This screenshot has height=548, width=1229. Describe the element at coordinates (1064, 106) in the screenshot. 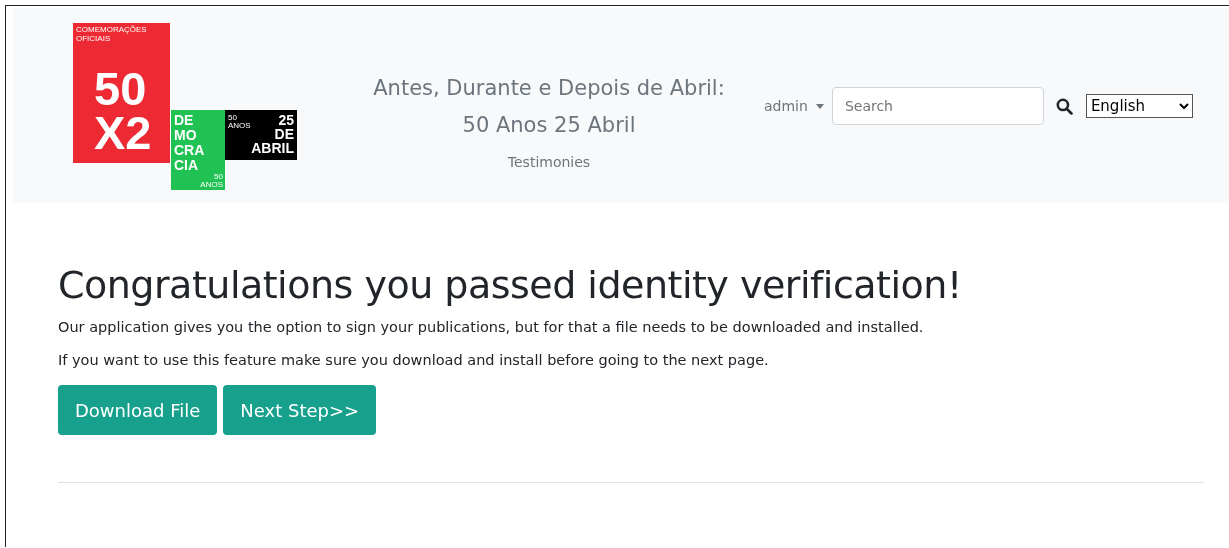

I see `search-icon` at that location.